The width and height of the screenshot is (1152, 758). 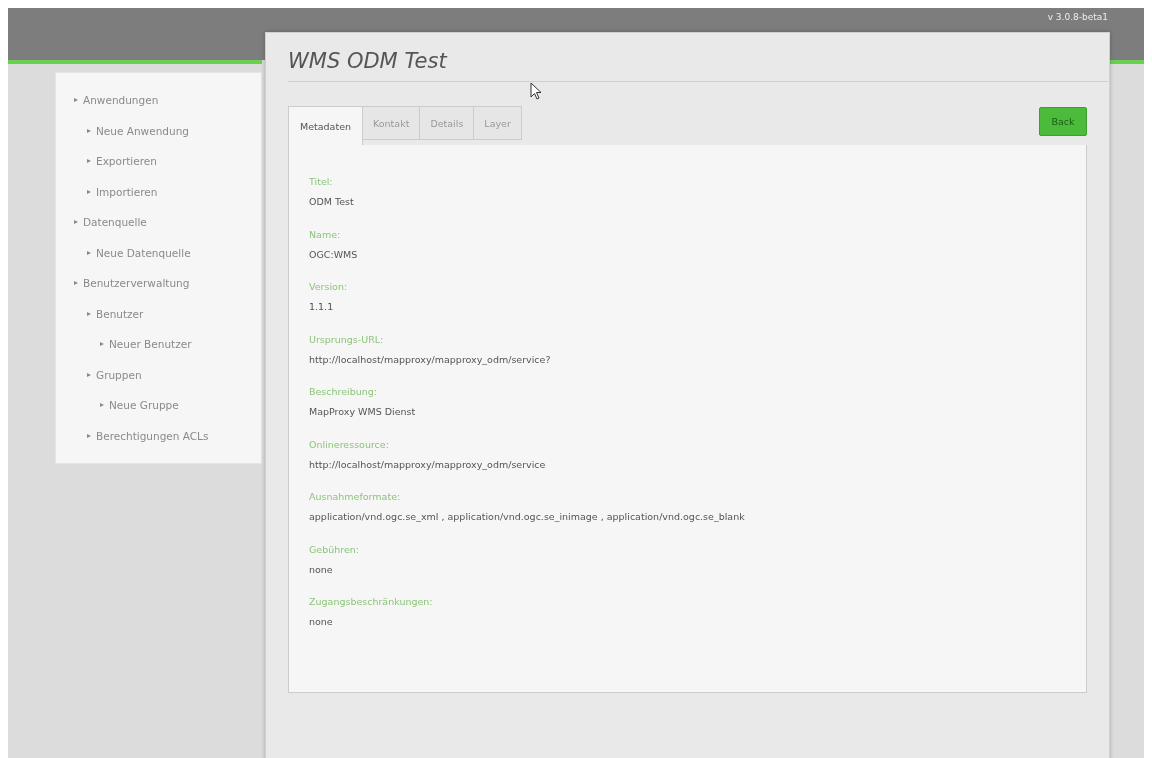 I want to click on field-label: Ursprungs-URL:, so click(x=347, y=339).